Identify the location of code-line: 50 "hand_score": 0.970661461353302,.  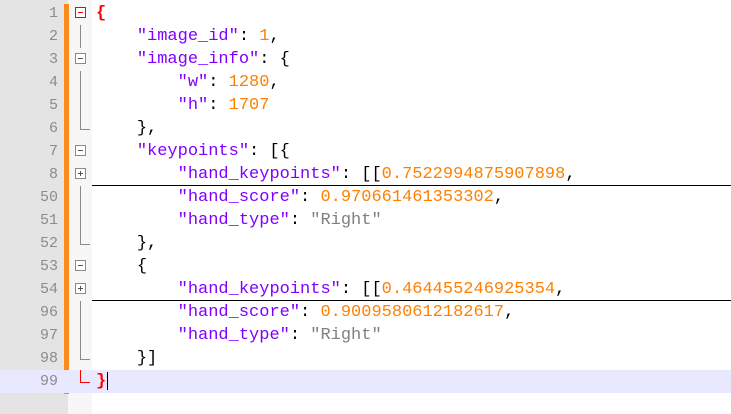
(365, 197).